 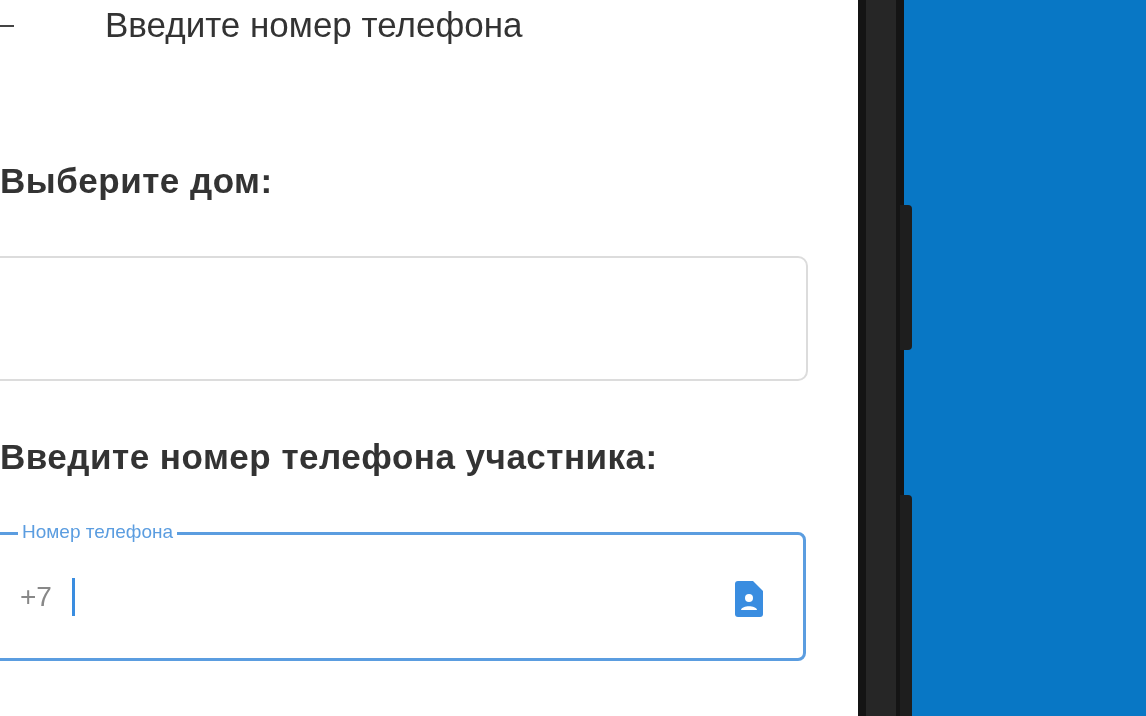 What do you see at coordinates (98, 532) in the screenshot?
I see `floating-label: Номер телефона` at bounding box center [98, 532].